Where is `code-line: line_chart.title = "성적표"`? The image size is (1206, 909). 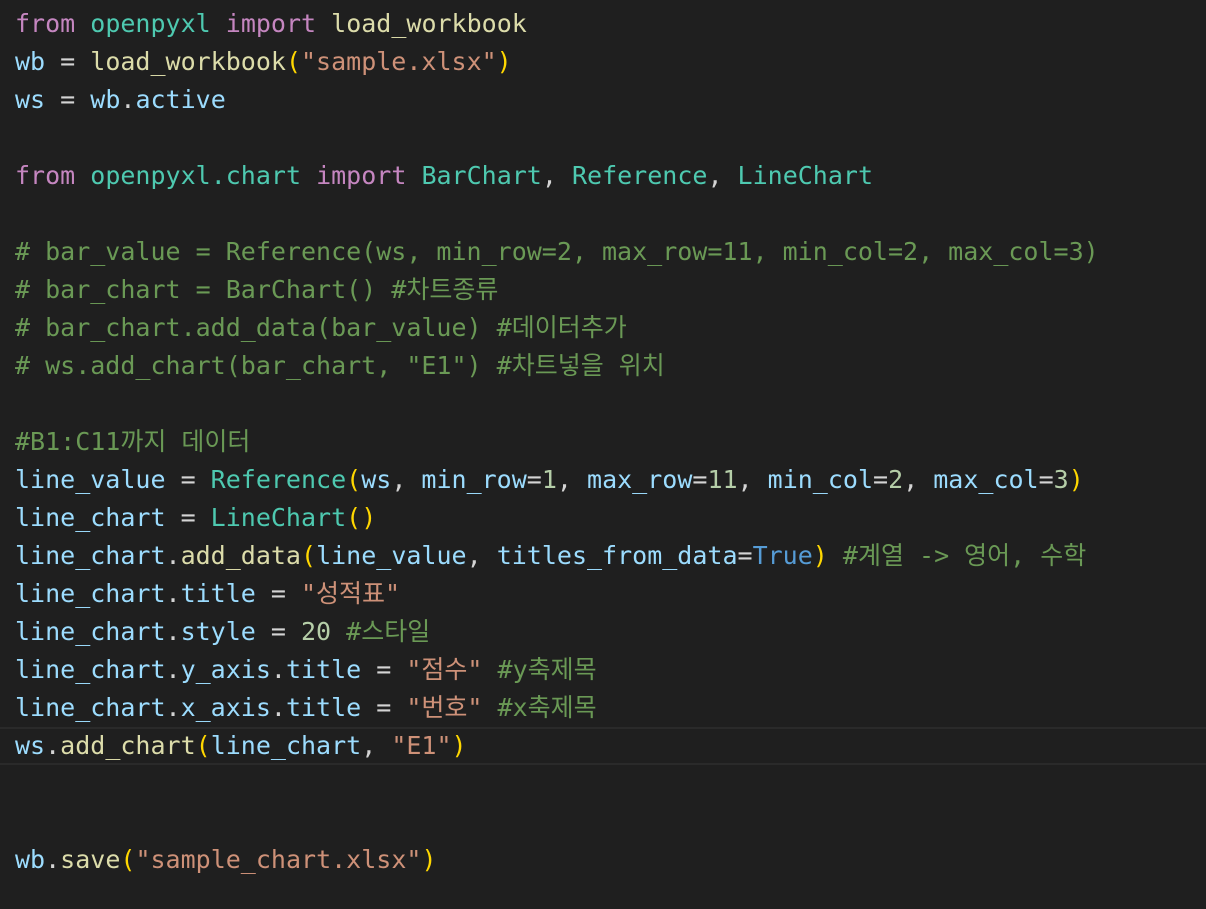
code-line: line_chart.title = "성적표" is located at coordinates (603, 594).